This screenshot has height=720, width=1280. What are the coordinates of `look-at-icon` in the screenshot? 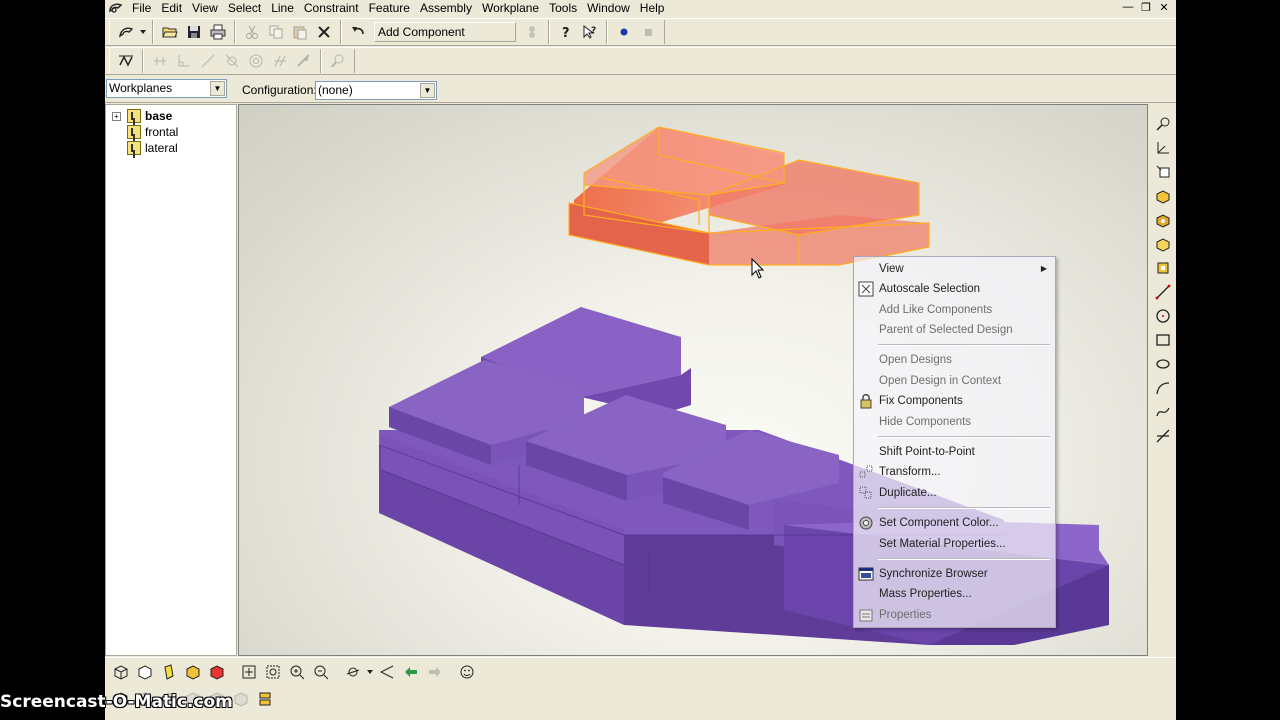 It's located at (387, 672).